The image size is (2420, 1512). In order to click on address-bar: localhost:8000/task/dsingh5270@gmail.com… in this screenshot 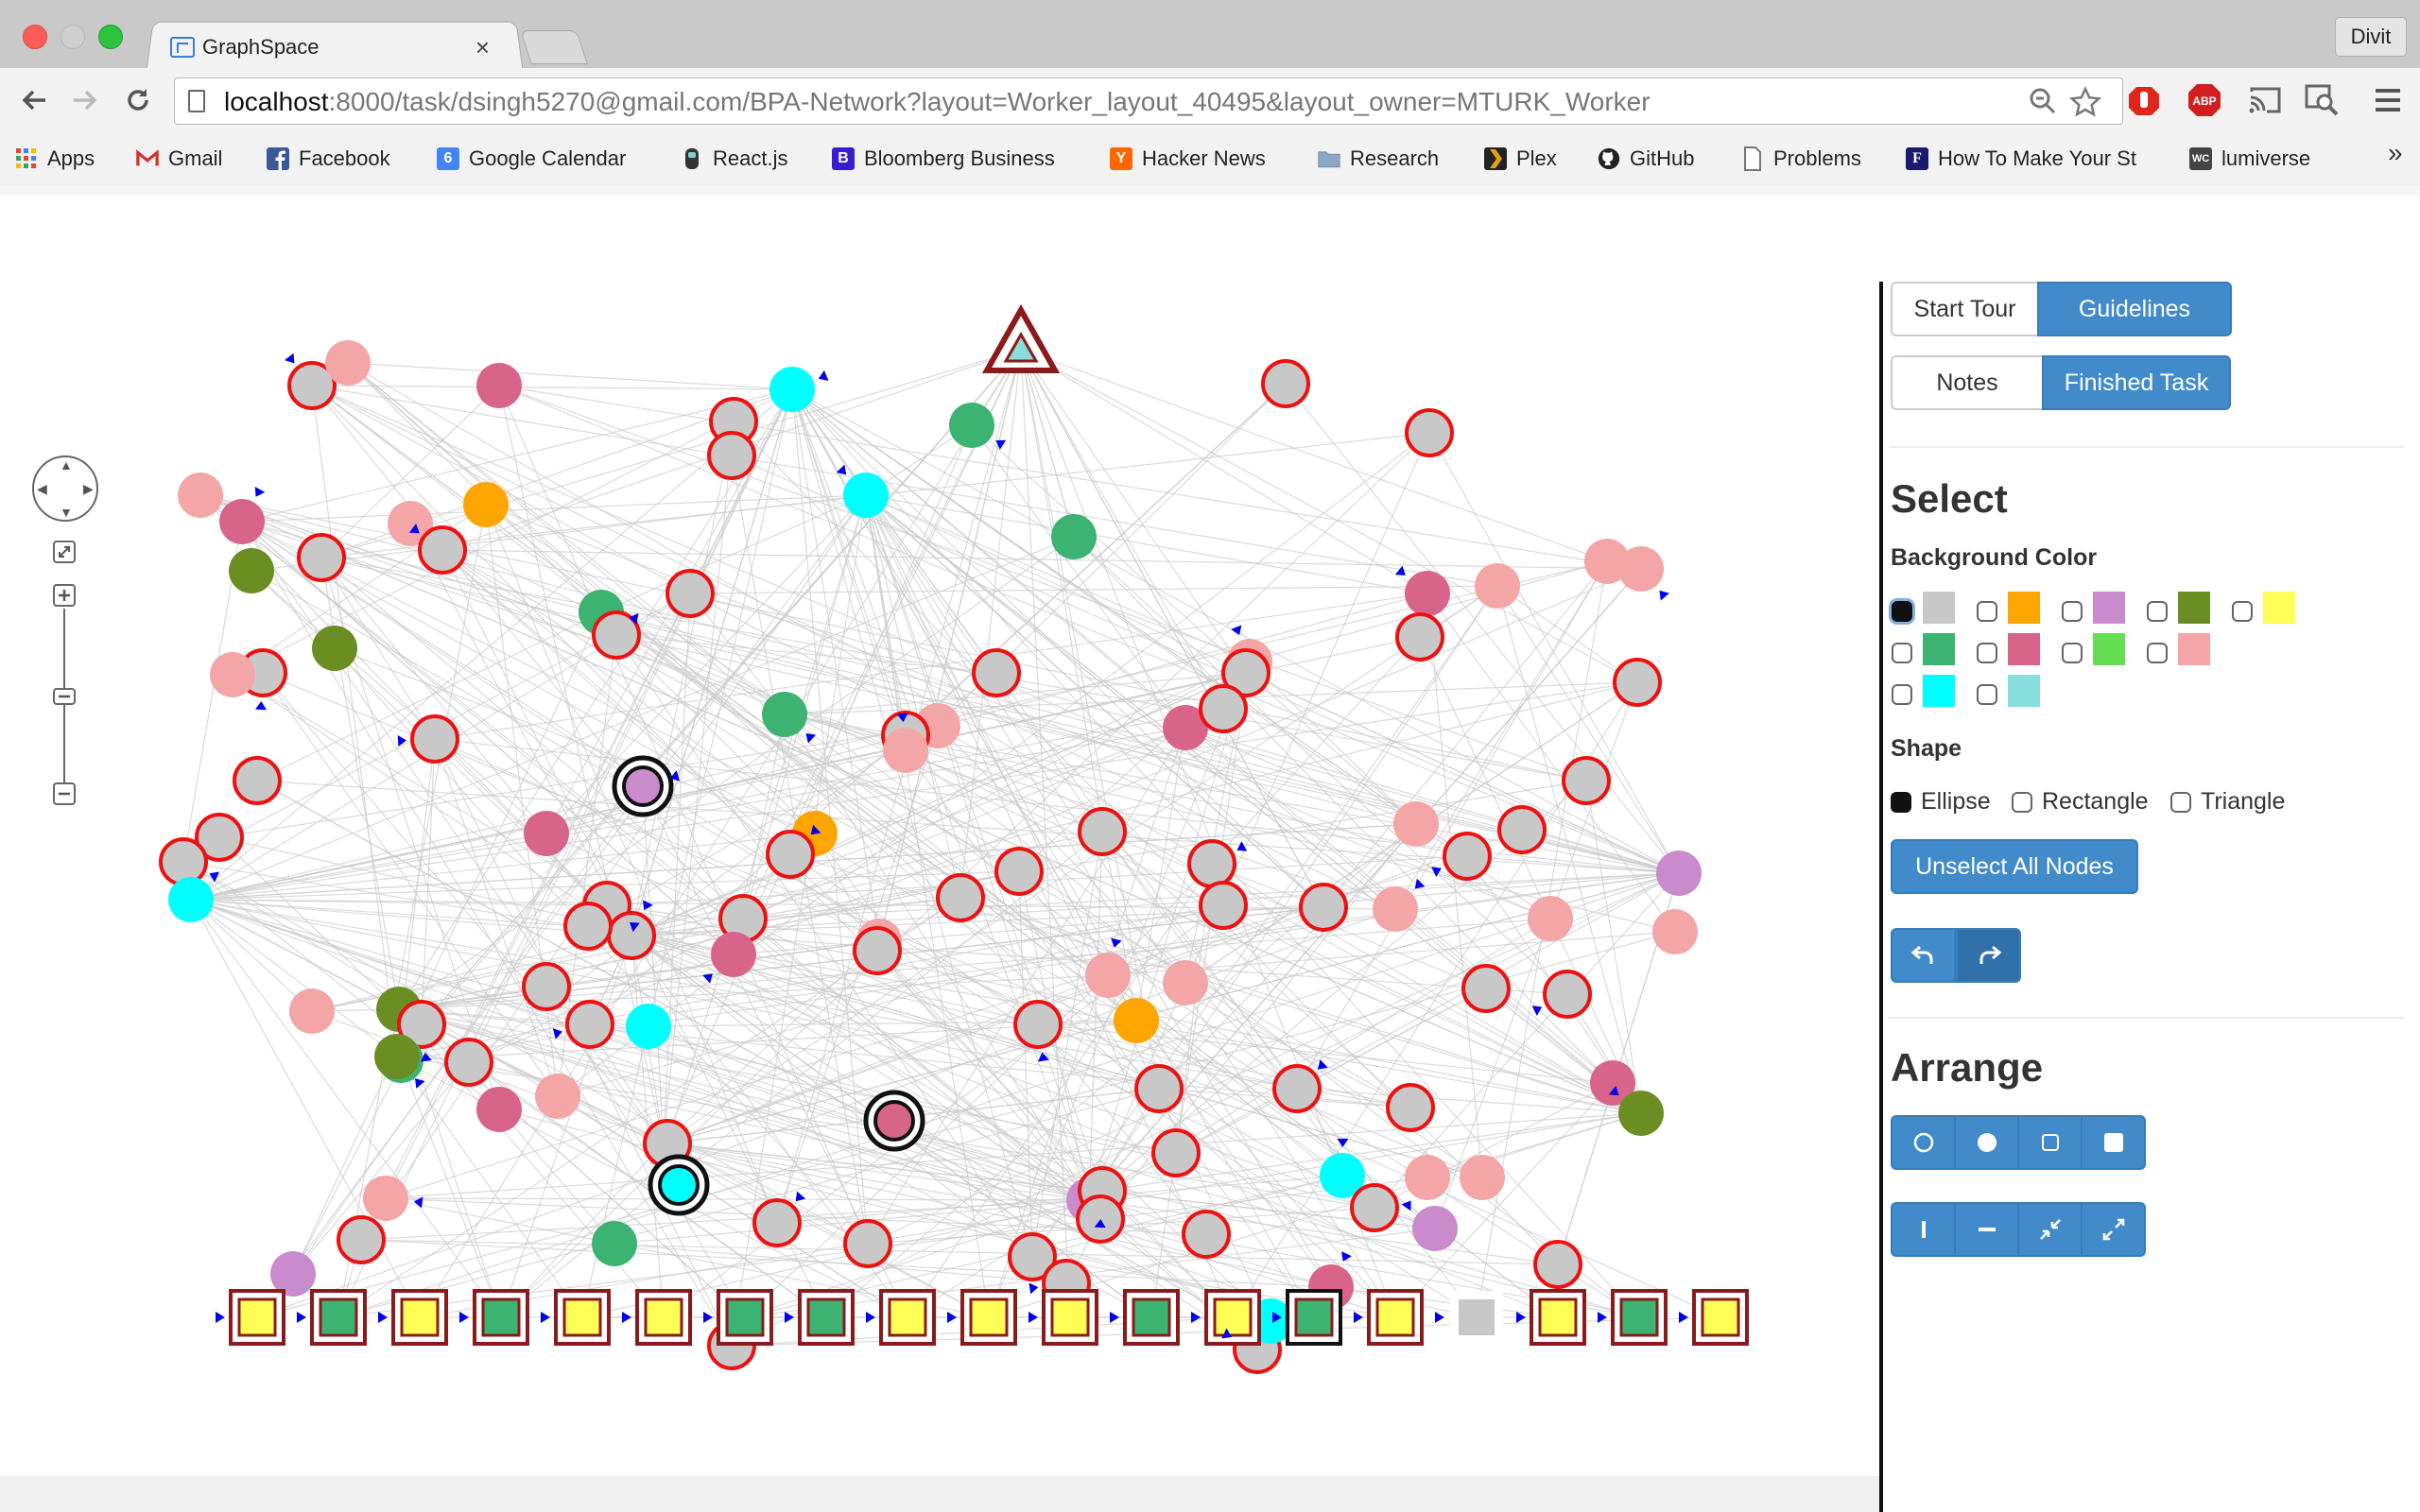, I will do `click(1148, 101)`.